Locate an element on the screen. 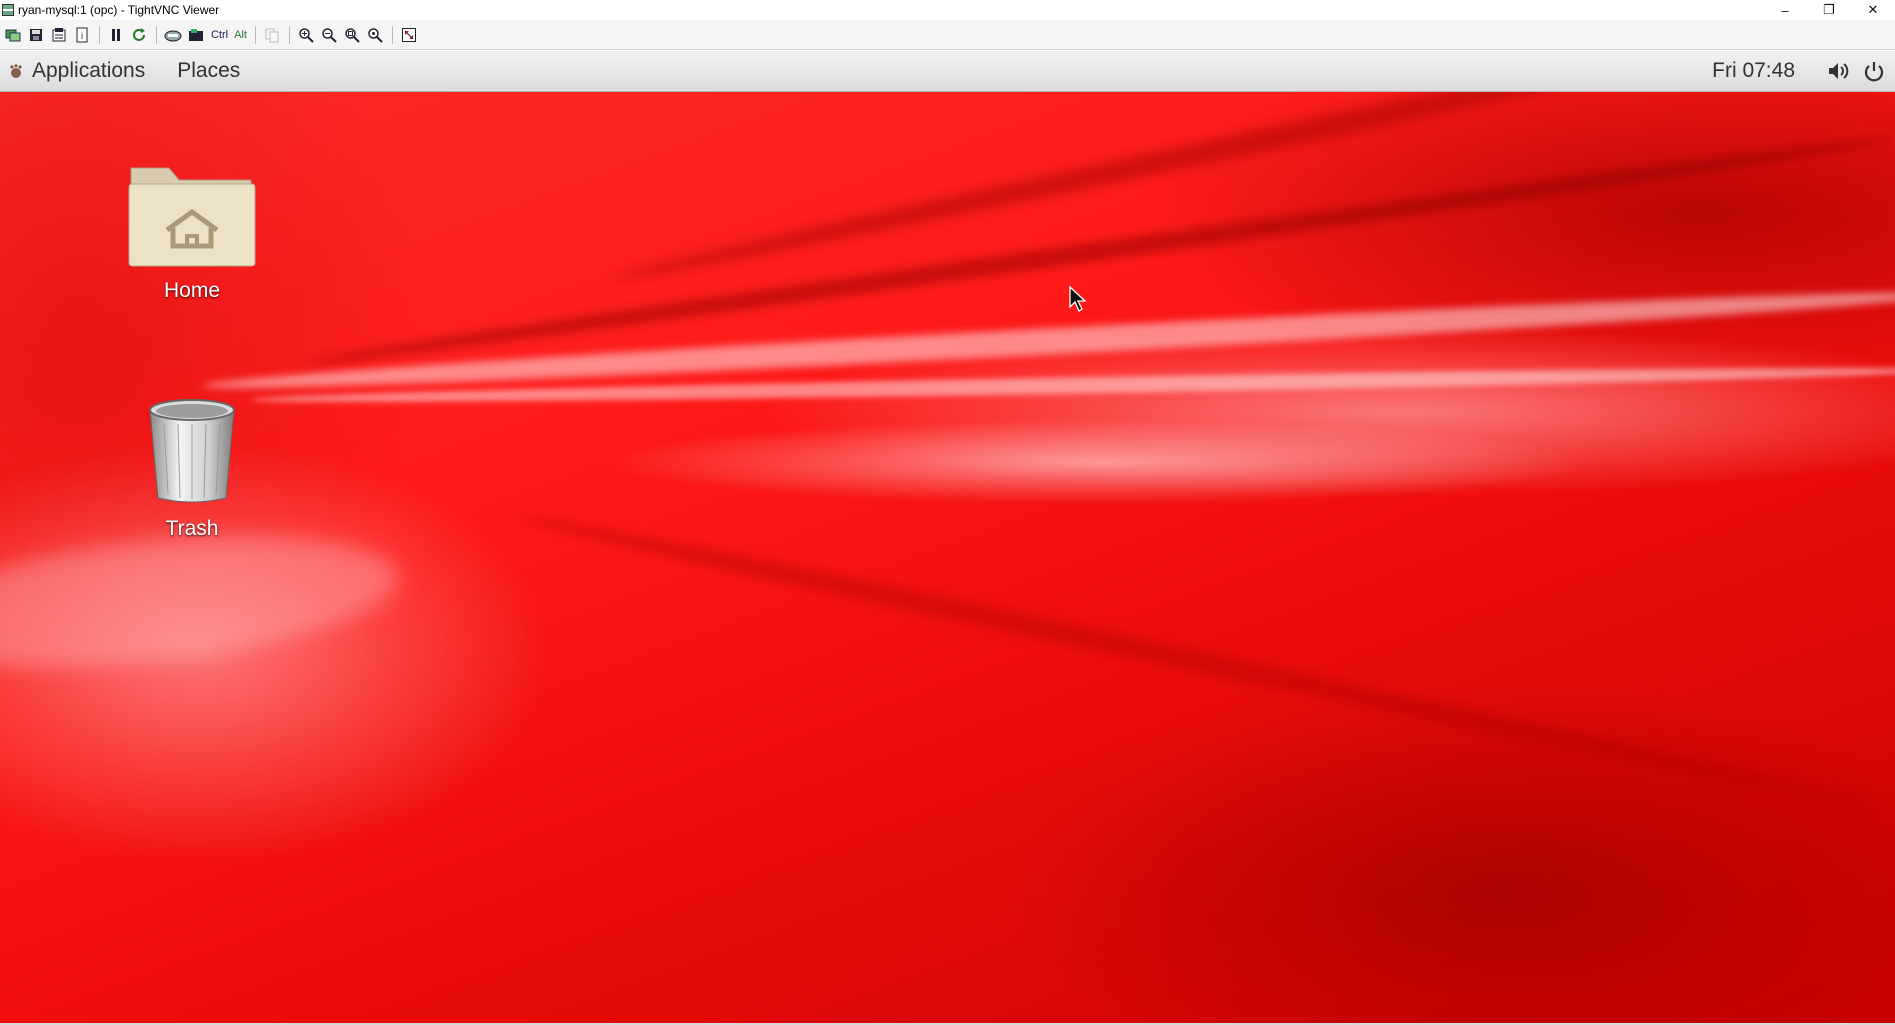 Image resolution: width=1895 pixels, height=1025 pixels. info-icon: i is located at coordinates (82, 35).